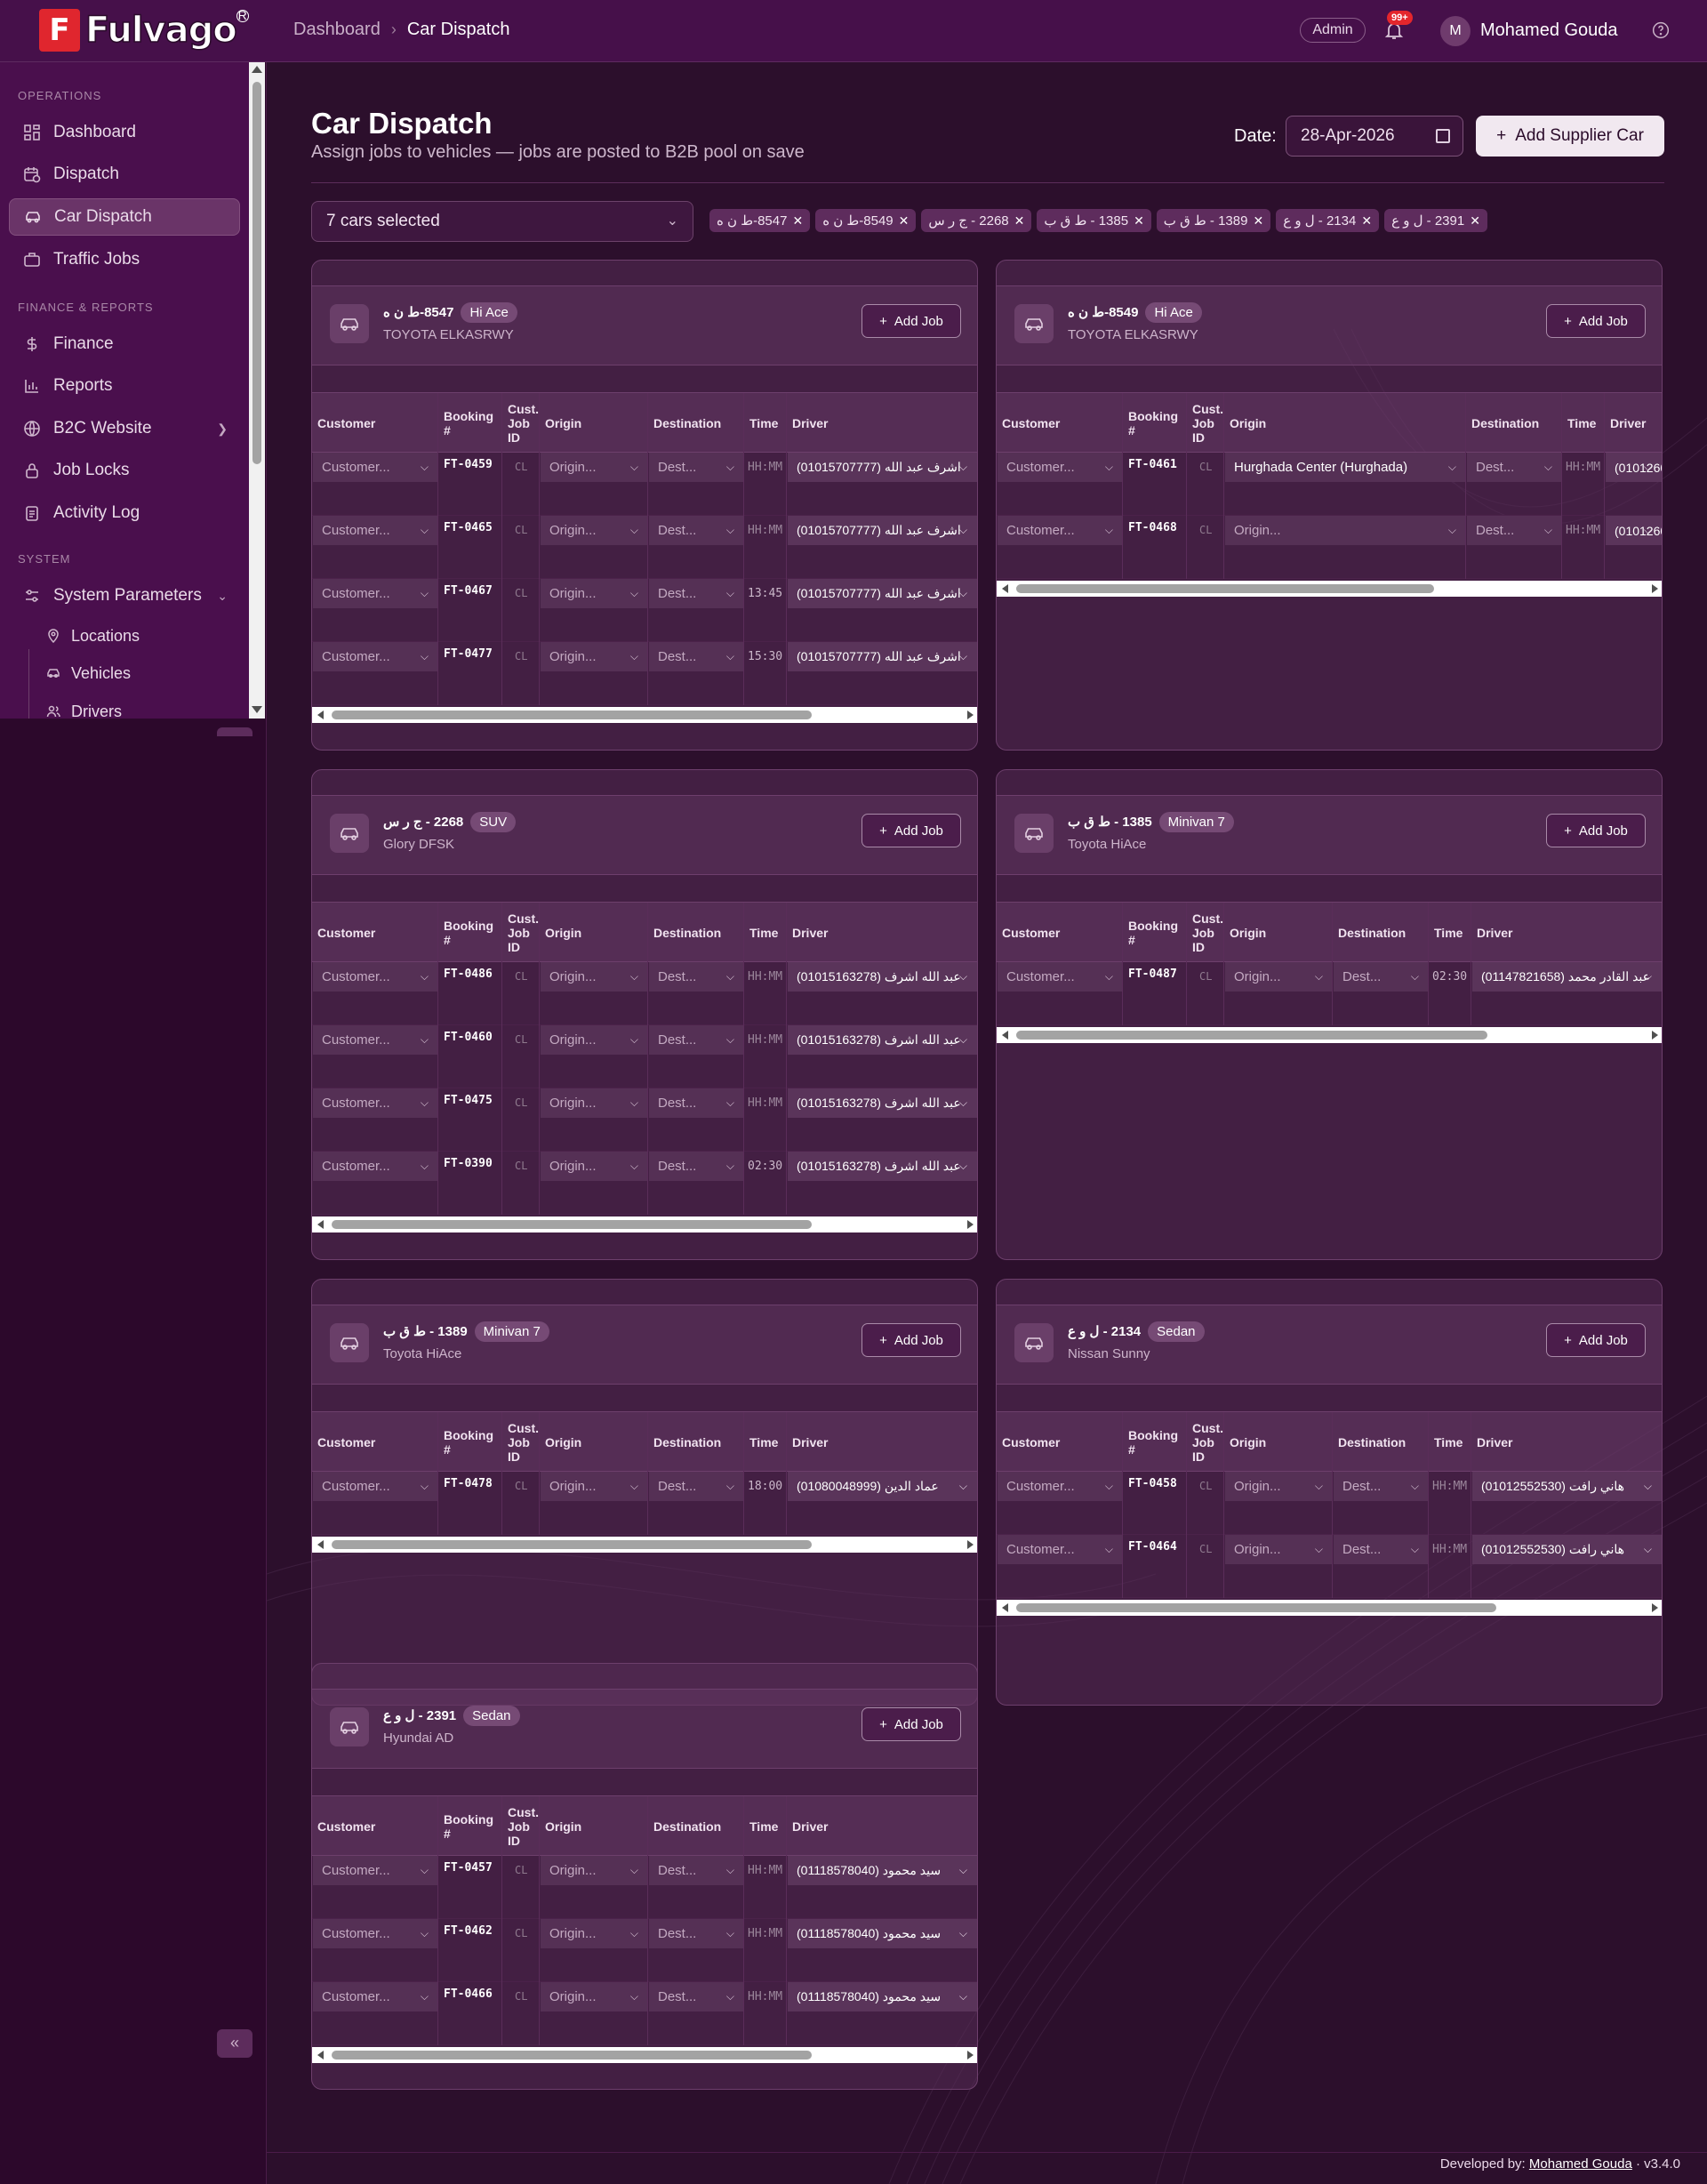  I want to click on driver-select: (01012552530) هاني رافت ⌵, so click(1567, 1549).